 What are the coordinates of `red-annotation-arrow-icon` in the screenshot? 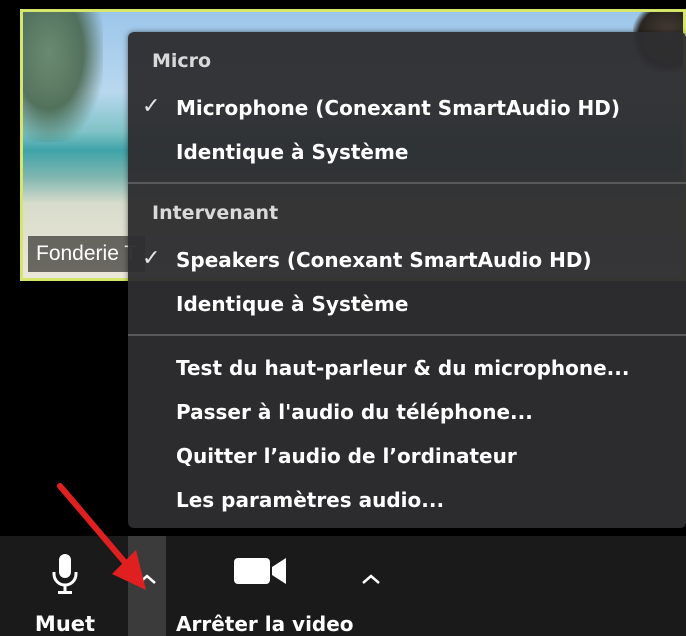 It's located at (101, 536).